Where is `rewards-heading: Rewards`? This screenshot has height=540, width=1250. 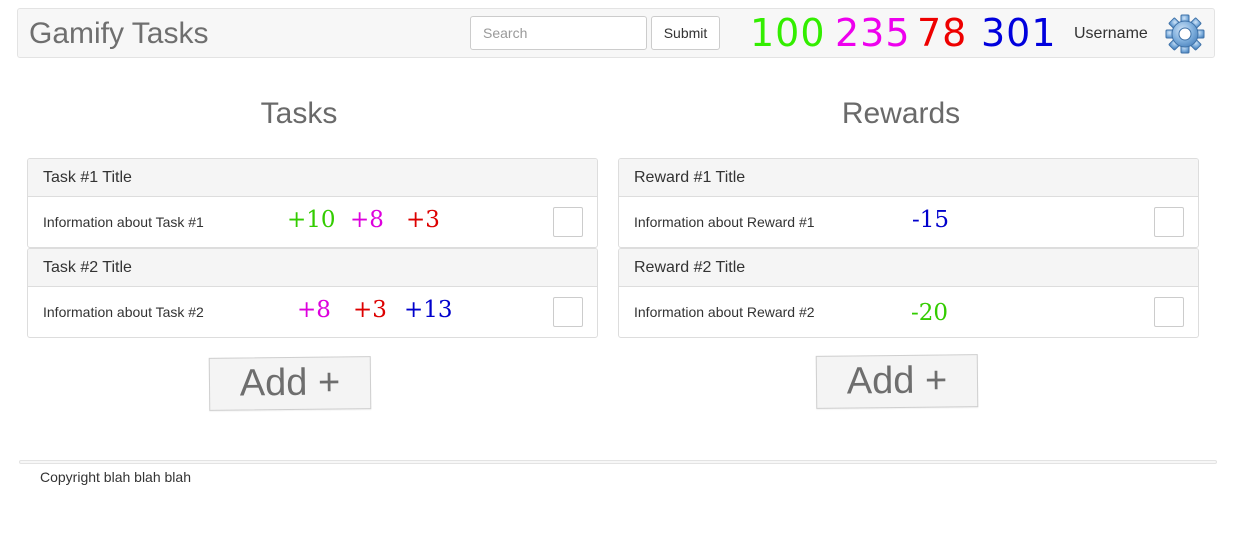 rewards-heading: Rewards is located at coordinates (901, 113).